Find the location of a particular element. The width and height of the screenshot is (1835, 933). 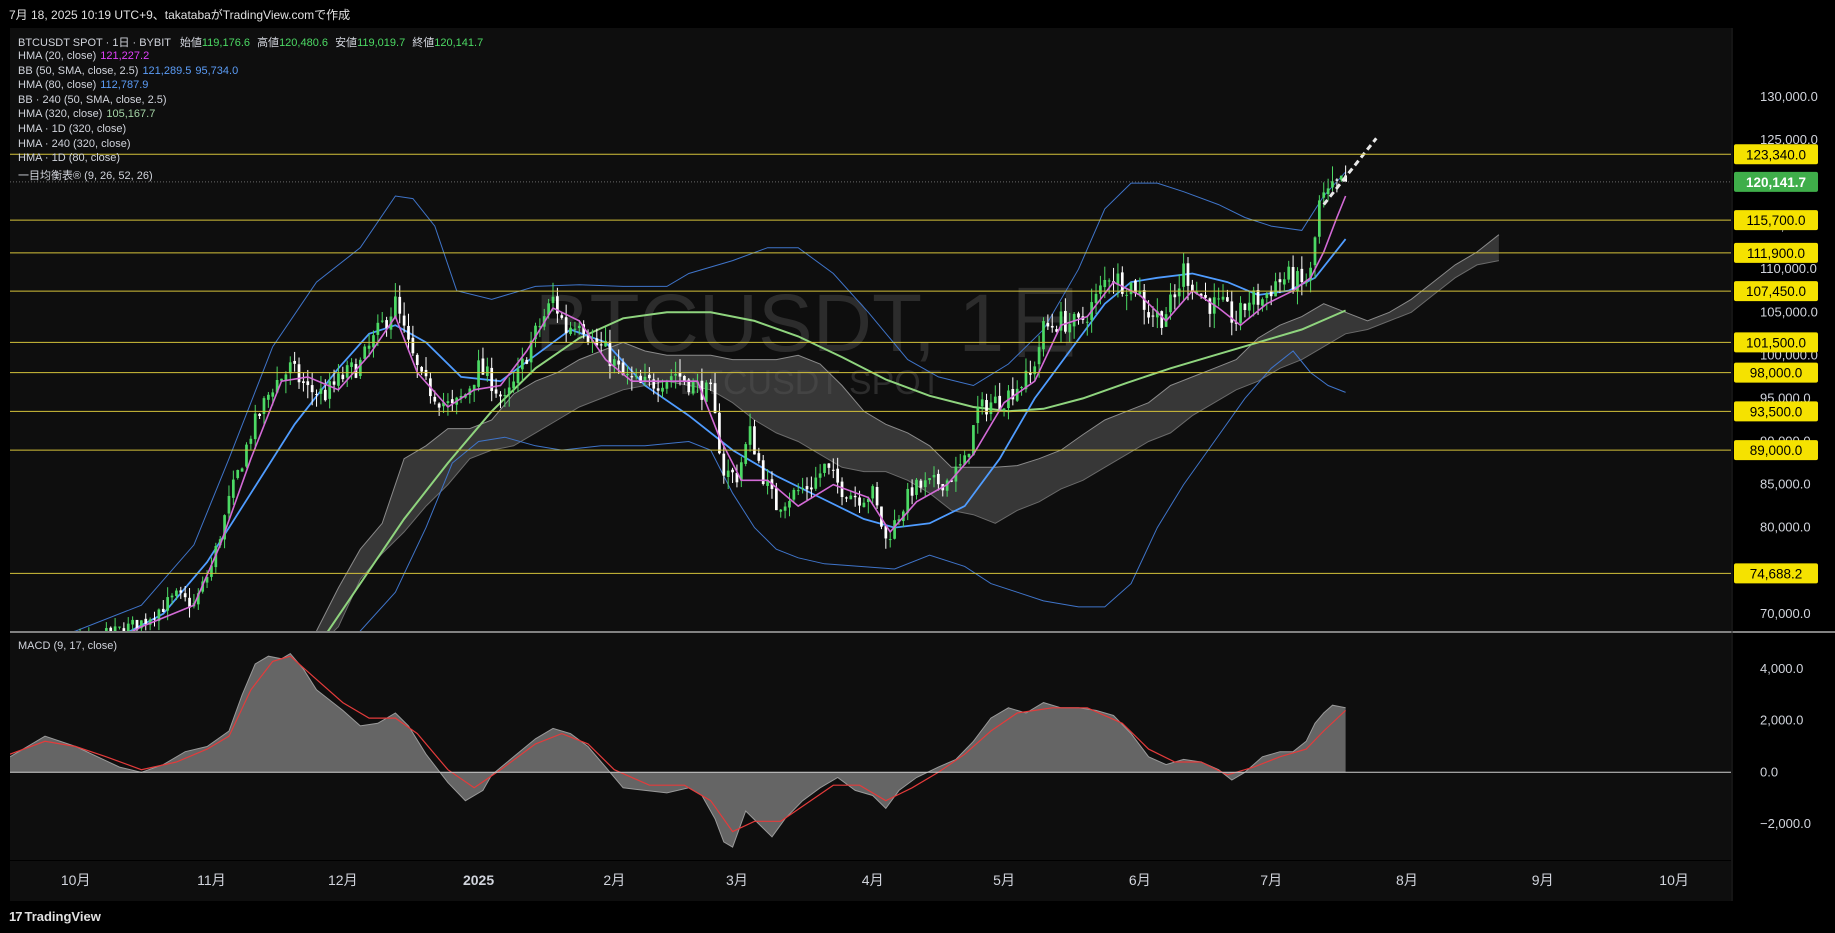

indicator-legend-3: BB · 240 (50, SMA, close, 2.5) is located at coordinates (250, 101).